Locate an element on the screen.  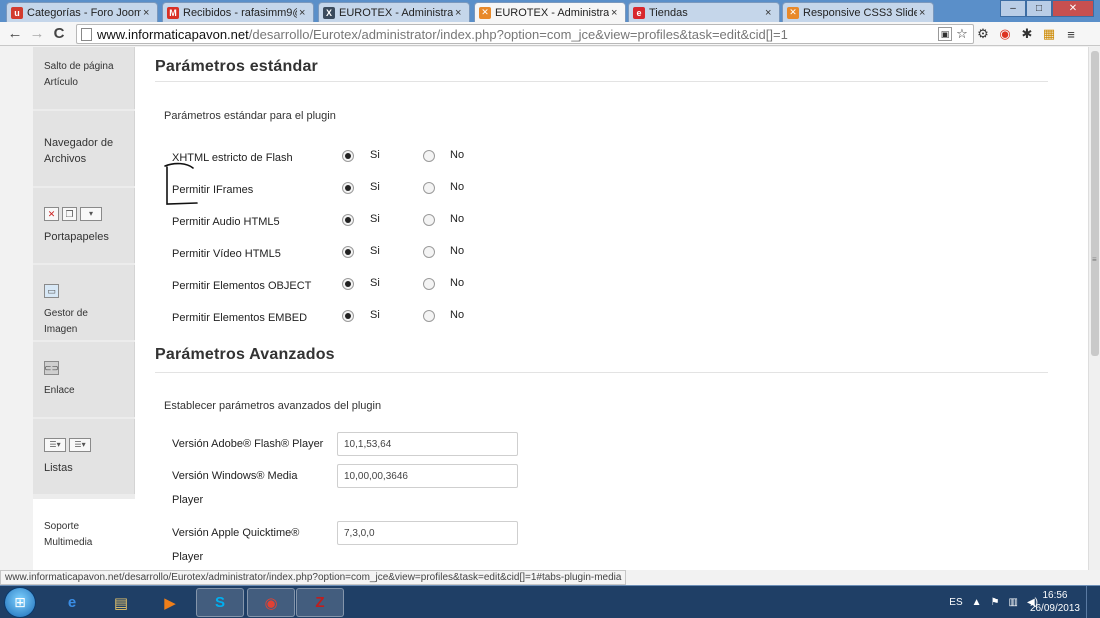
tab-title: EUROTEX - Administració is located at coordinates (552, 12).